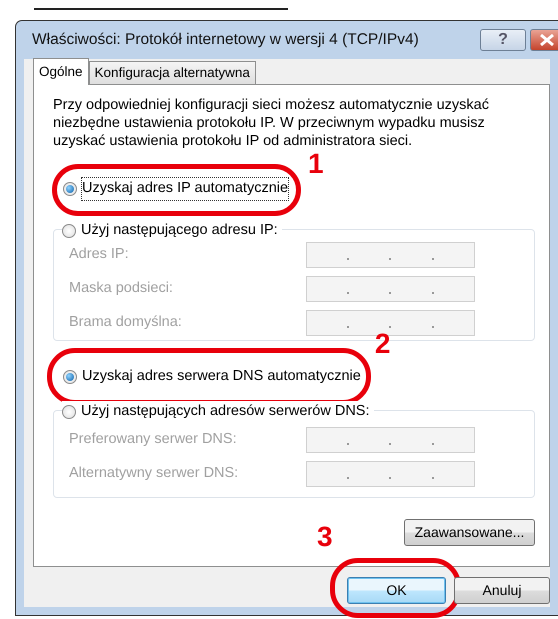  What do you see at coordinates (316, 164) in the screenshot?
I see `annotation-number: 1` at bounding box center [316, 164].